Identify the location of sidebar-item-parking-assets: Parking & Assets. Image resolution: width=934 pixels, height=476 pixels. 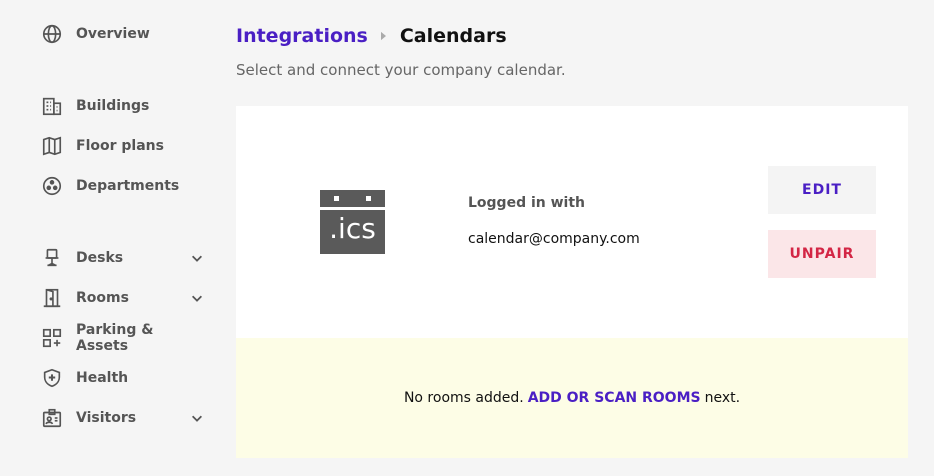
(125, 338).